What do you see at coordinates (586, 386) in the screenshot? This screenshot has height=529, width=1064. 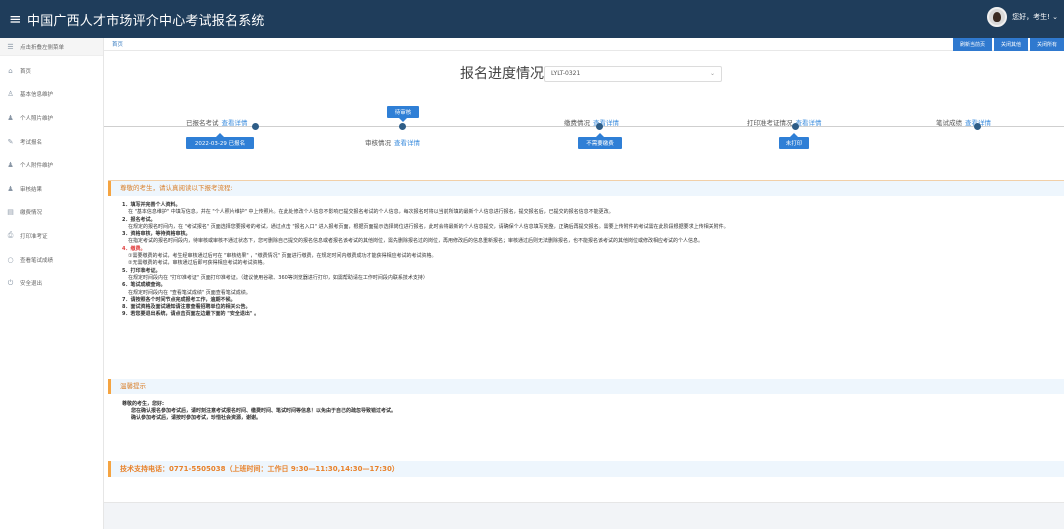 I see `tips-title: 温馨提示` at bounding box center [586, 386].